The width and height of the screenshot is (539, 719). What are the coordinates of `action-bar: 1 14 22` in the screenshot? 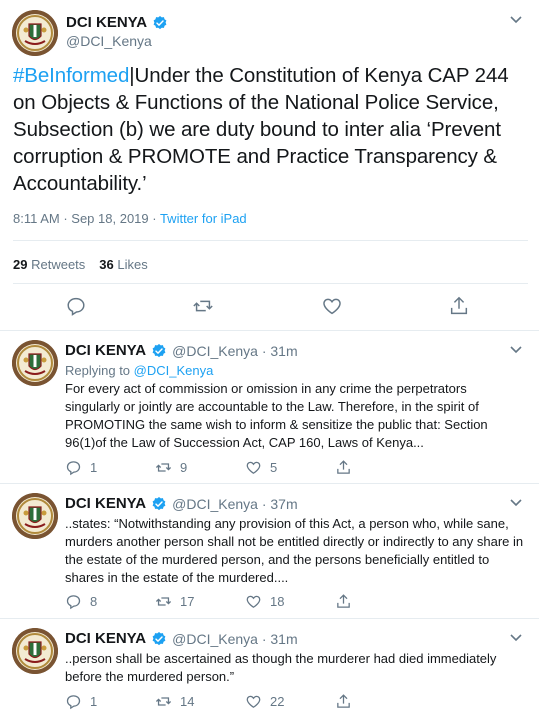 It's located at (225, 703).